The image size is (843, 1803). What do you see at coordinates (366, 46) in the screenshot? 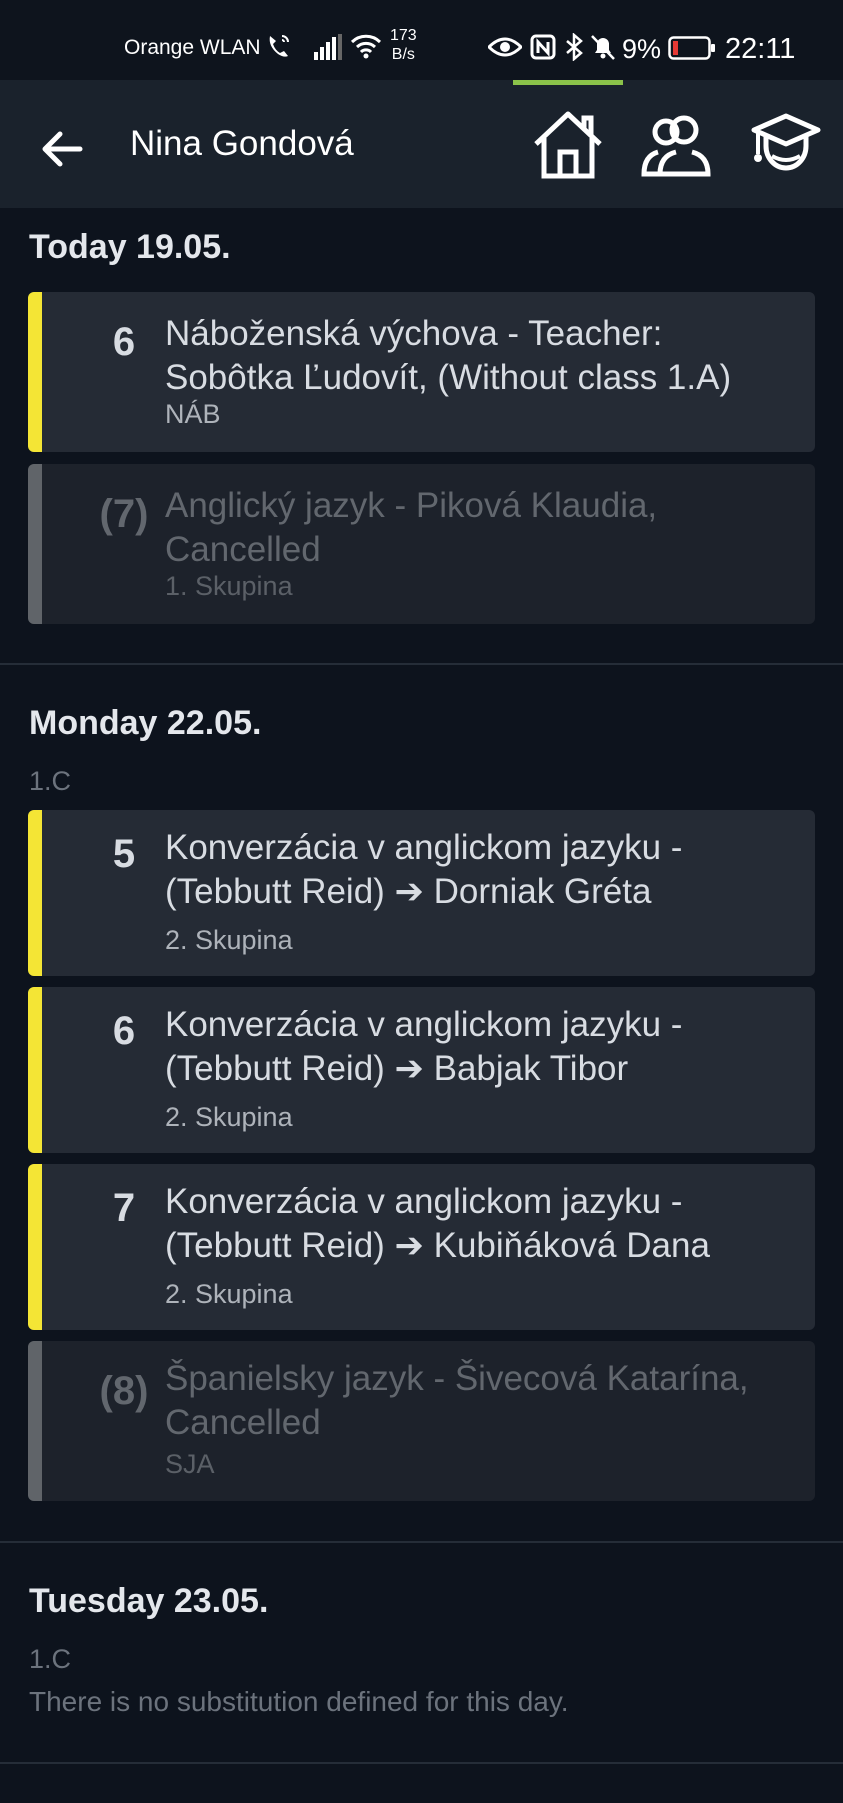
I see `wifi-icon` at bounding box center [366, 46].